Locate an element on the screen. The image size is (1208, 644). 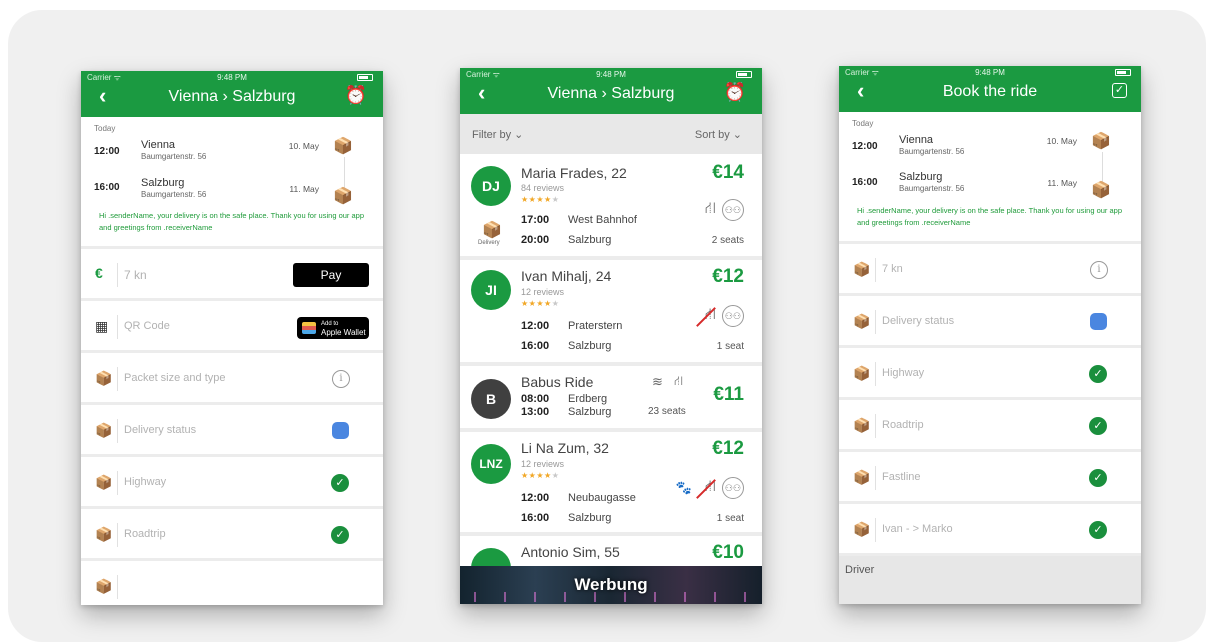
row-label: 7 kn is located at coordinates (892, 269).